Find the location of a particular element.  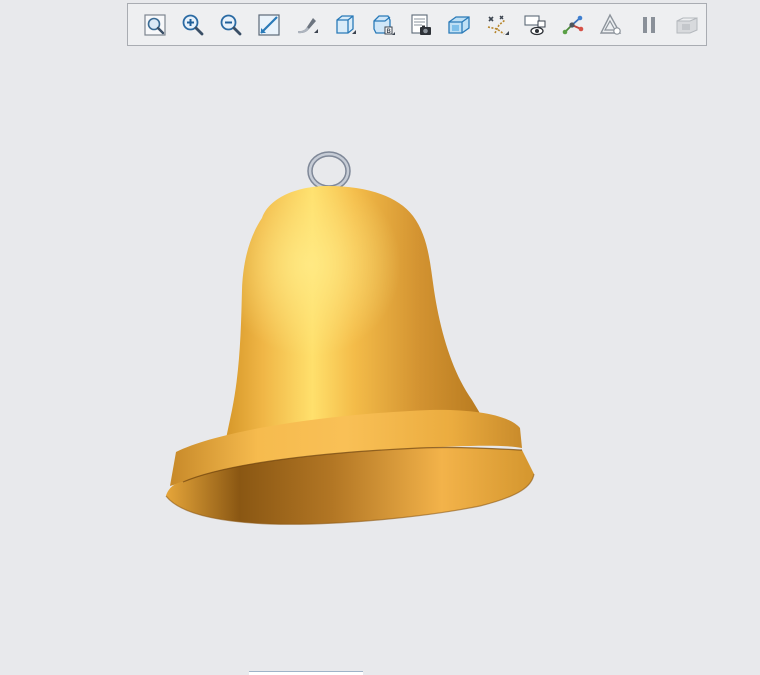

bottom-tab is located at coordinates (306, 673).